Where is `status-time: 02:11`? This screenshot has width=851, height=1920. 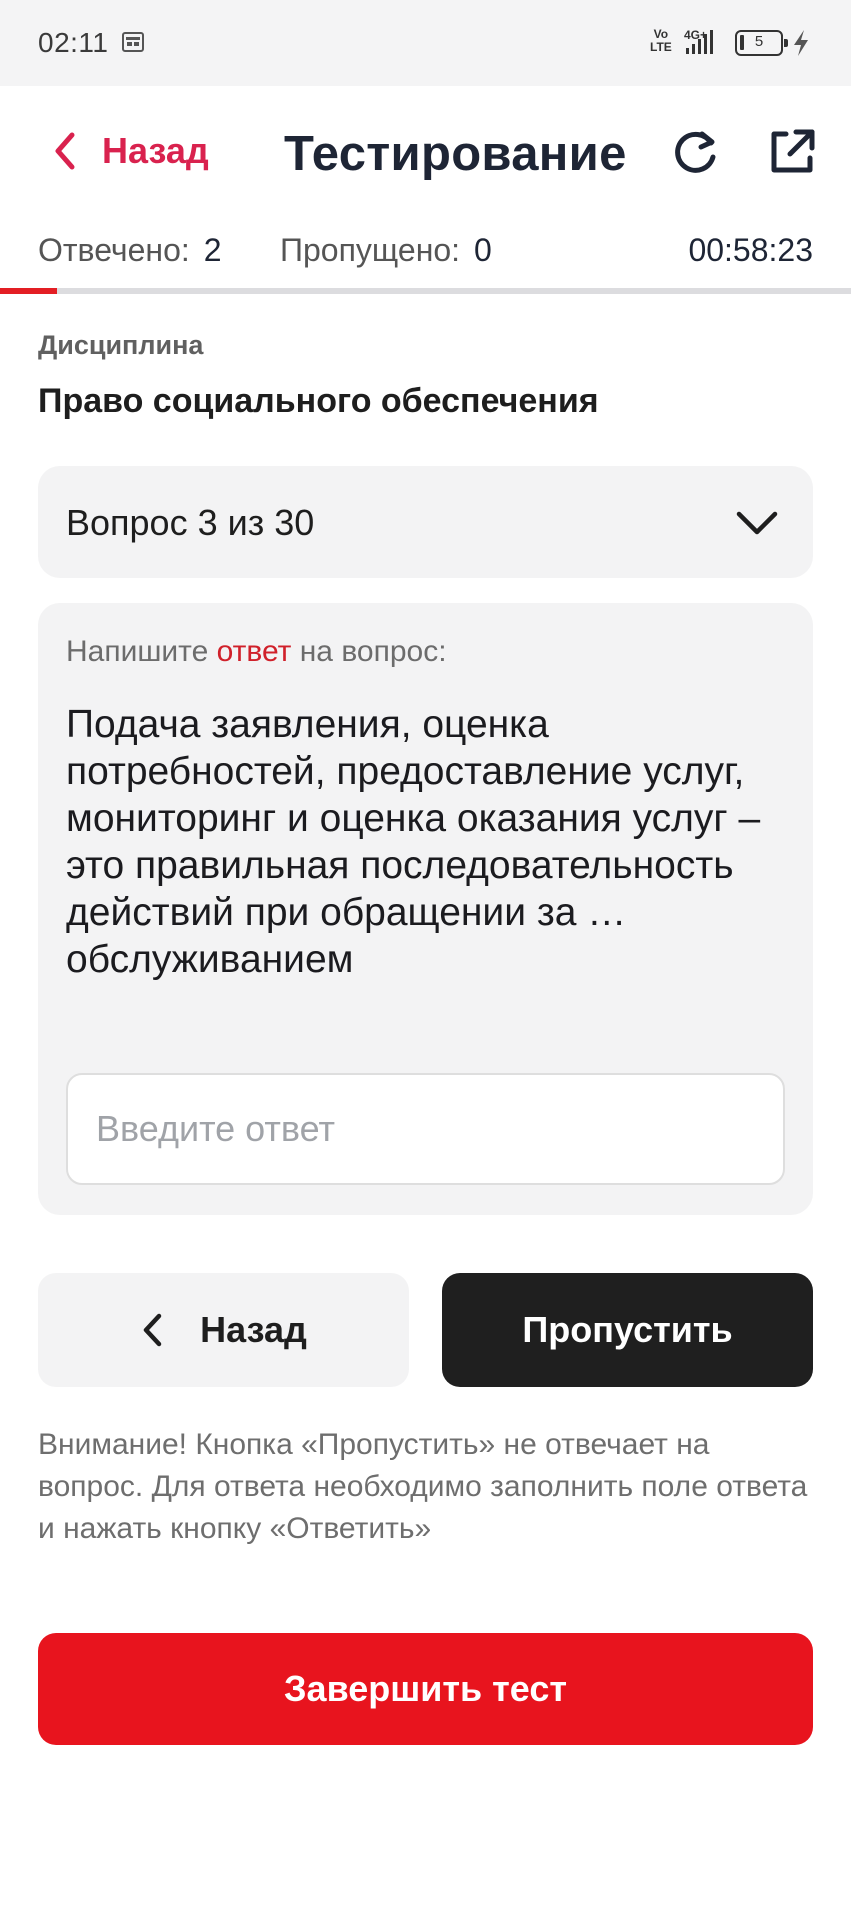 status-time: 02:11 is located at coordinates (73, 42).